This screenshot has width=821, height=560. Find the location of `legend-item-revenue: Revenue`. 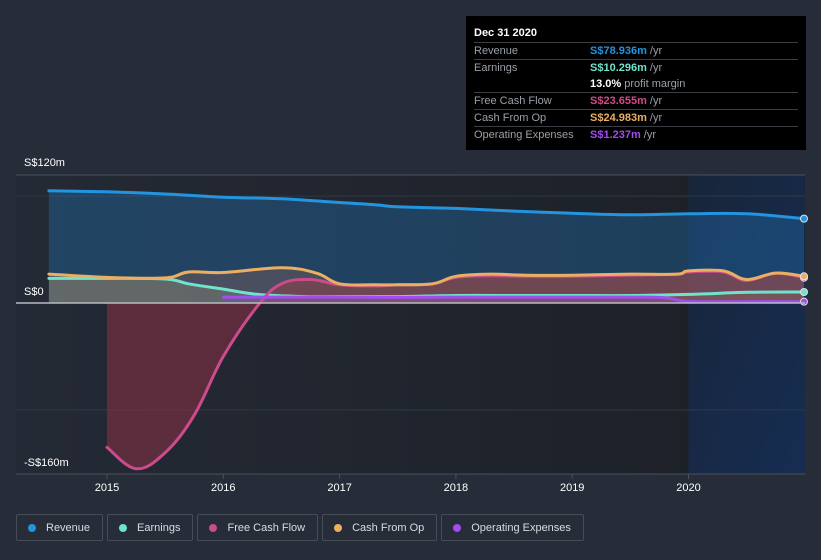

legend-item-revenue: Revenue is located at coordinates (60, 527).